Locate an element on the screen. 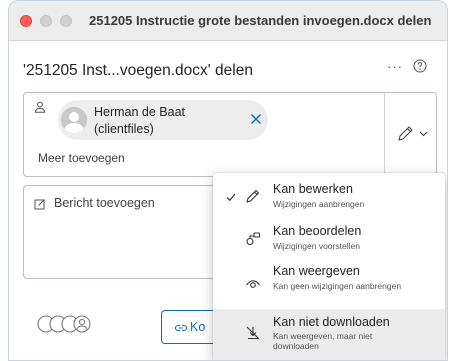  menu-item-description: Kan geen wijzigingen aanbrengen is located at coordinates (337, 286).